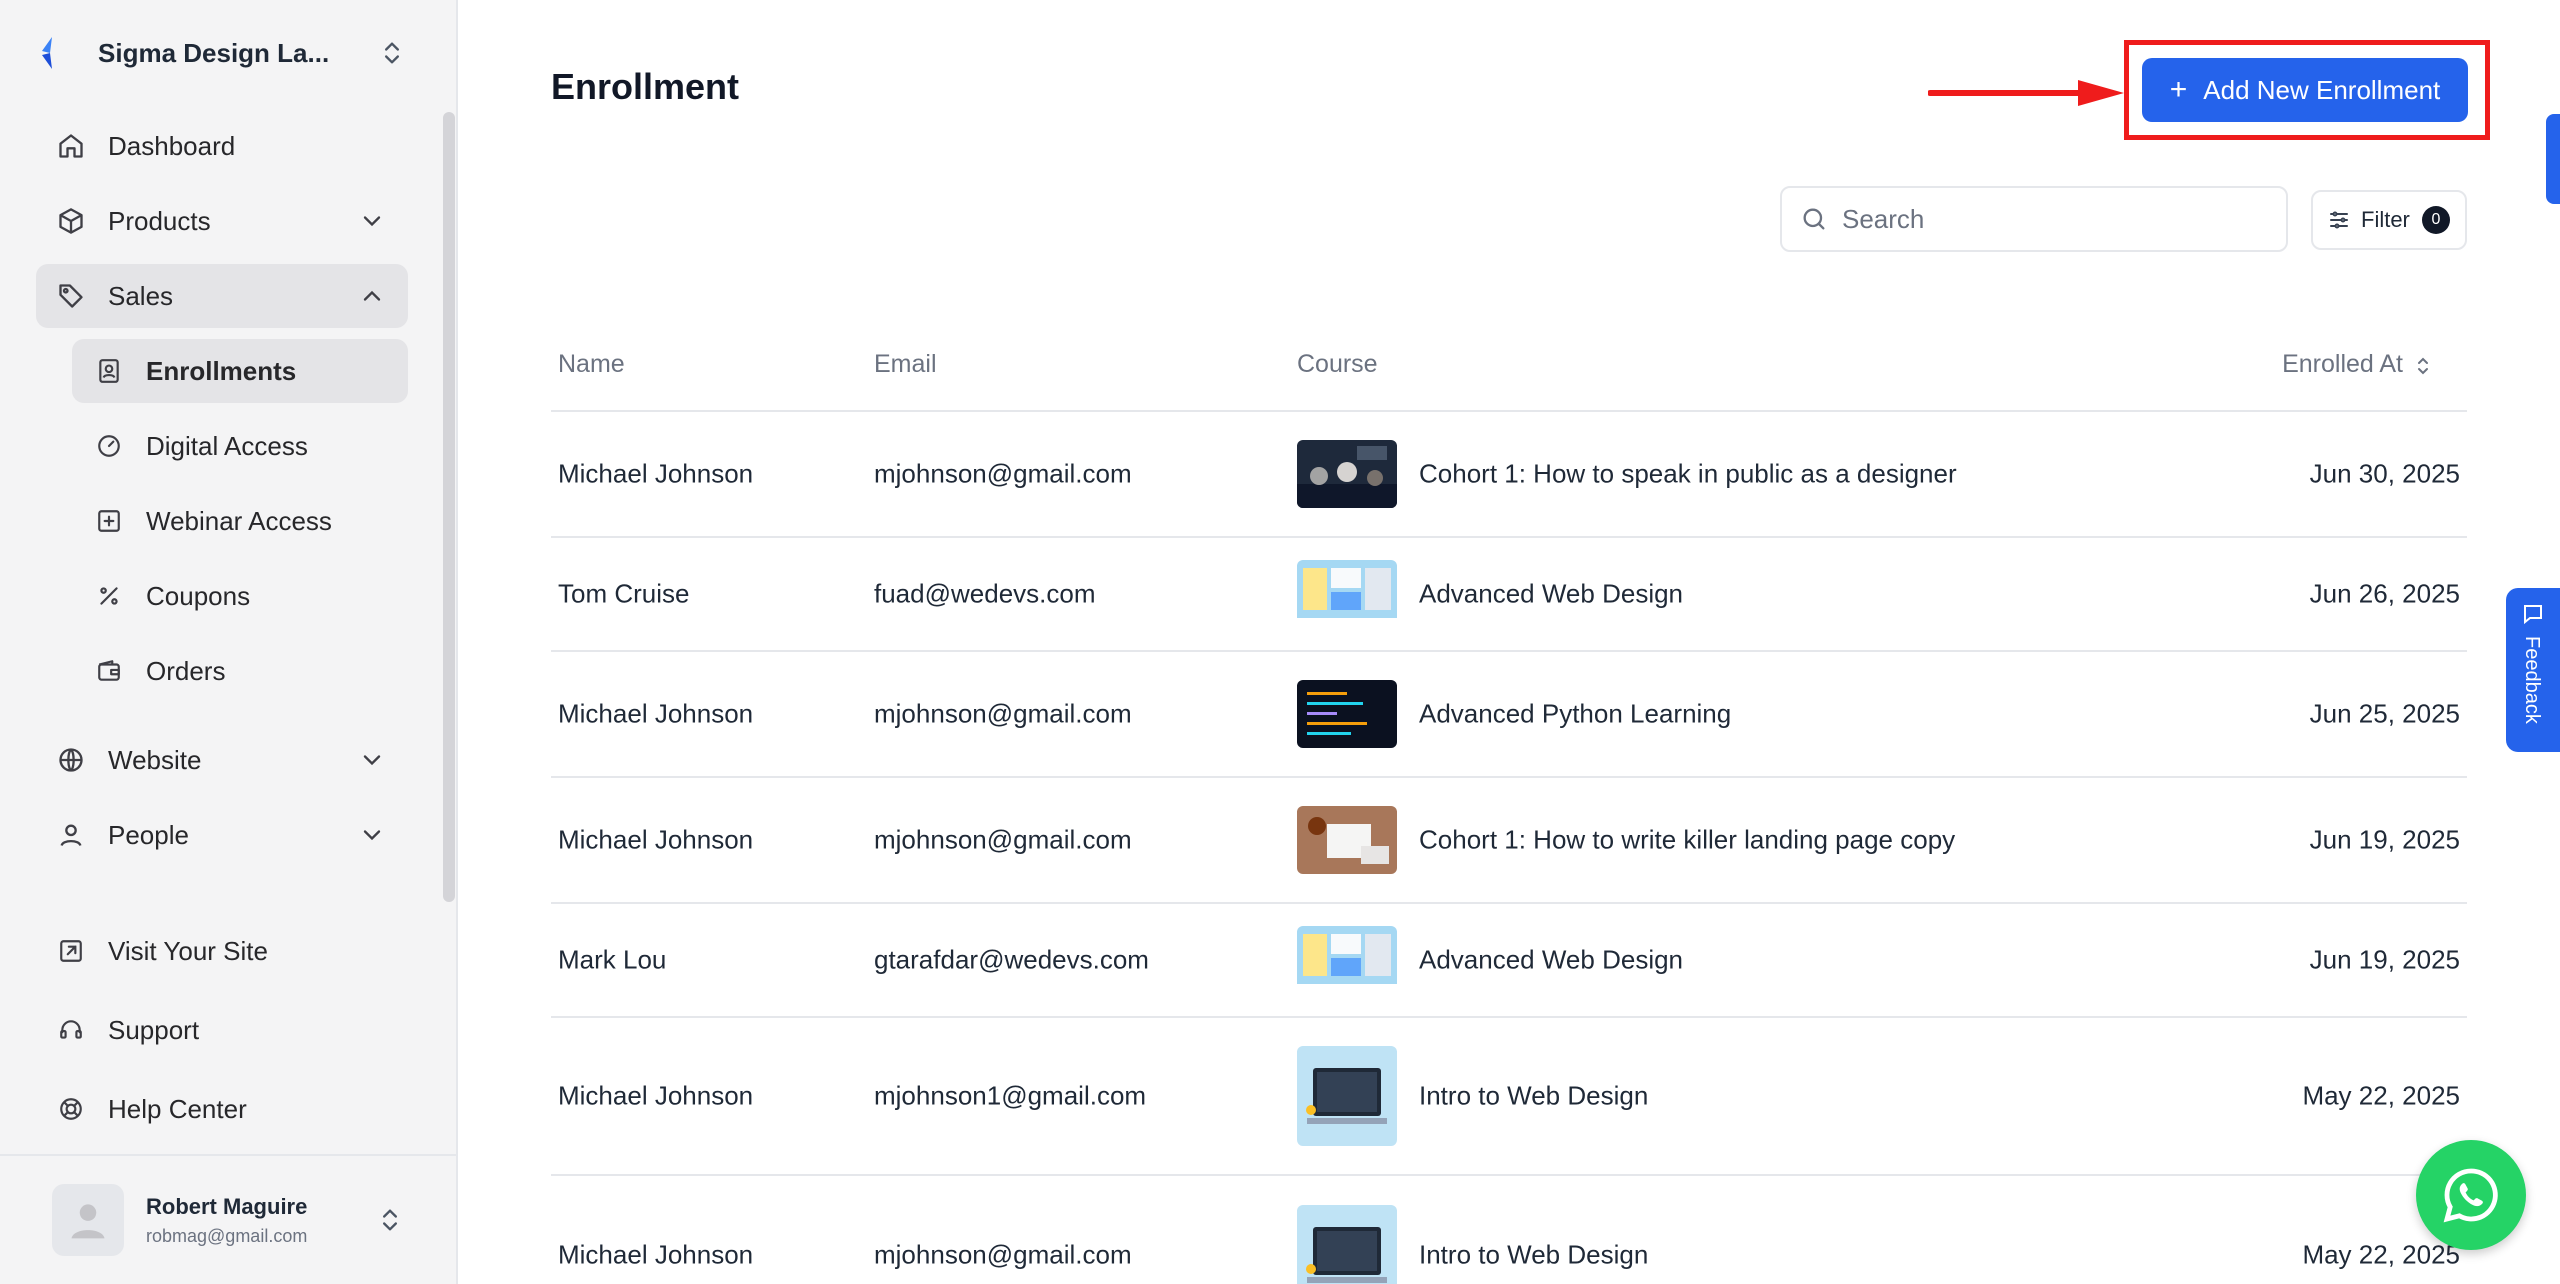 This screenshot has width=2560, height=1284. What do you see at coordinates (222, 835) in the screenshot?
I see `sidebar-item-people: People` at bounding box center [222, 835].